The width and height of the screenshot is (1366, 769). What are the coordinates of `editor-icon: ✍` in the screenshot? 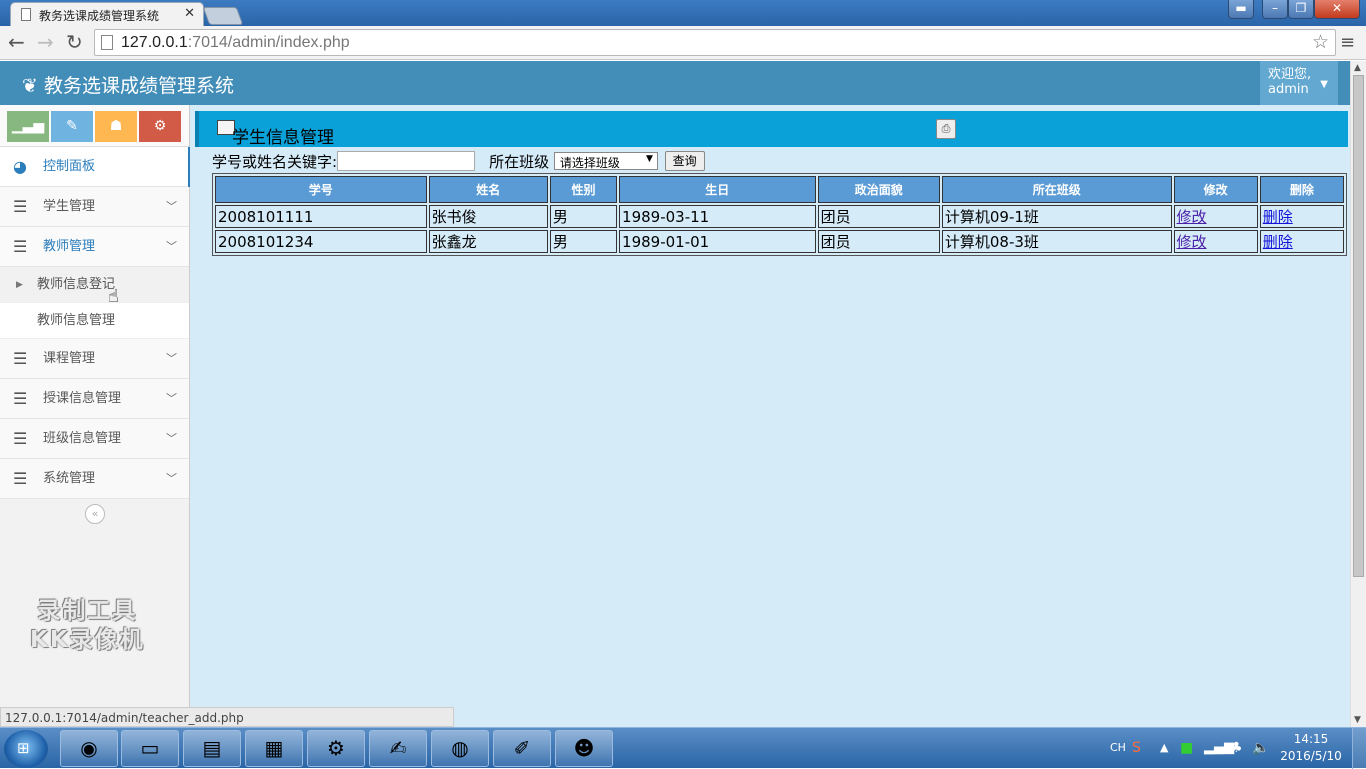 It's located at (398, 748).